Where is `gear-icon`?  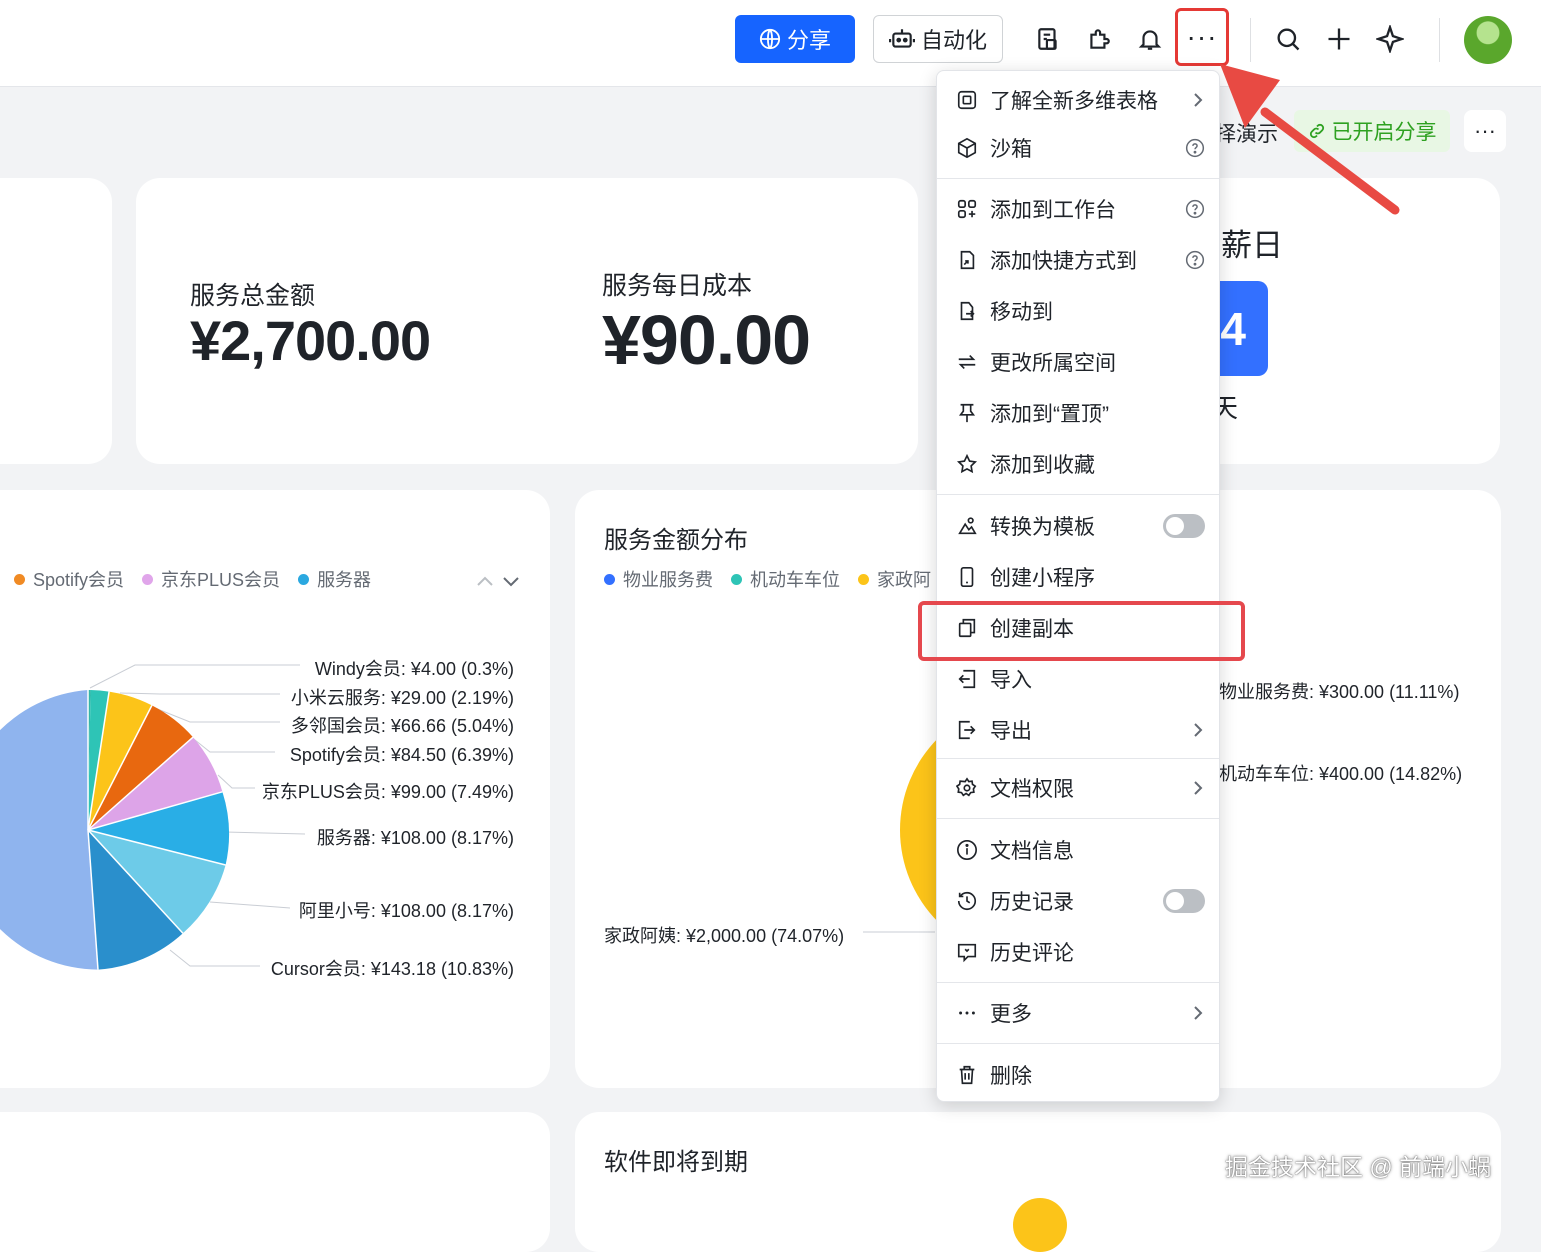
gear-icon is located at coordinates (967, 788).